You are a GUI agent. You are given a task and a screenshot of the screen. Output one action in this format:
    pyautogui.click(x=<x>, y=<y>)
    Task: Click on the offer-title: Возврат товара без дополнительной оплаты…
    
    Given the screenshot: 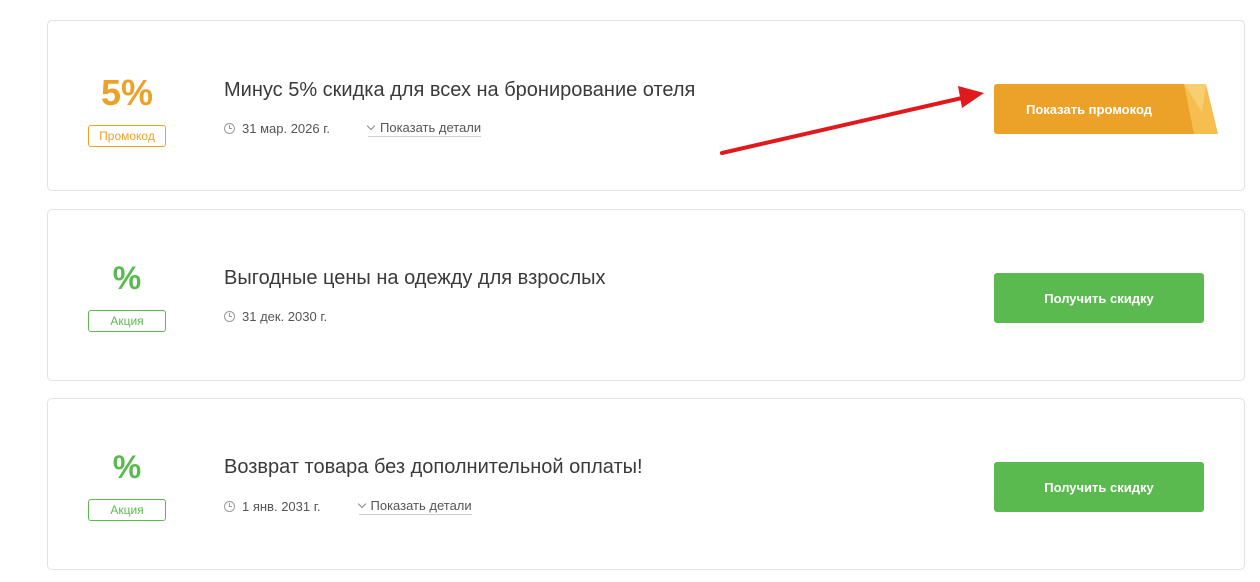 What is the action you would take?
    pyautogui.click(x=433, y=467)
    